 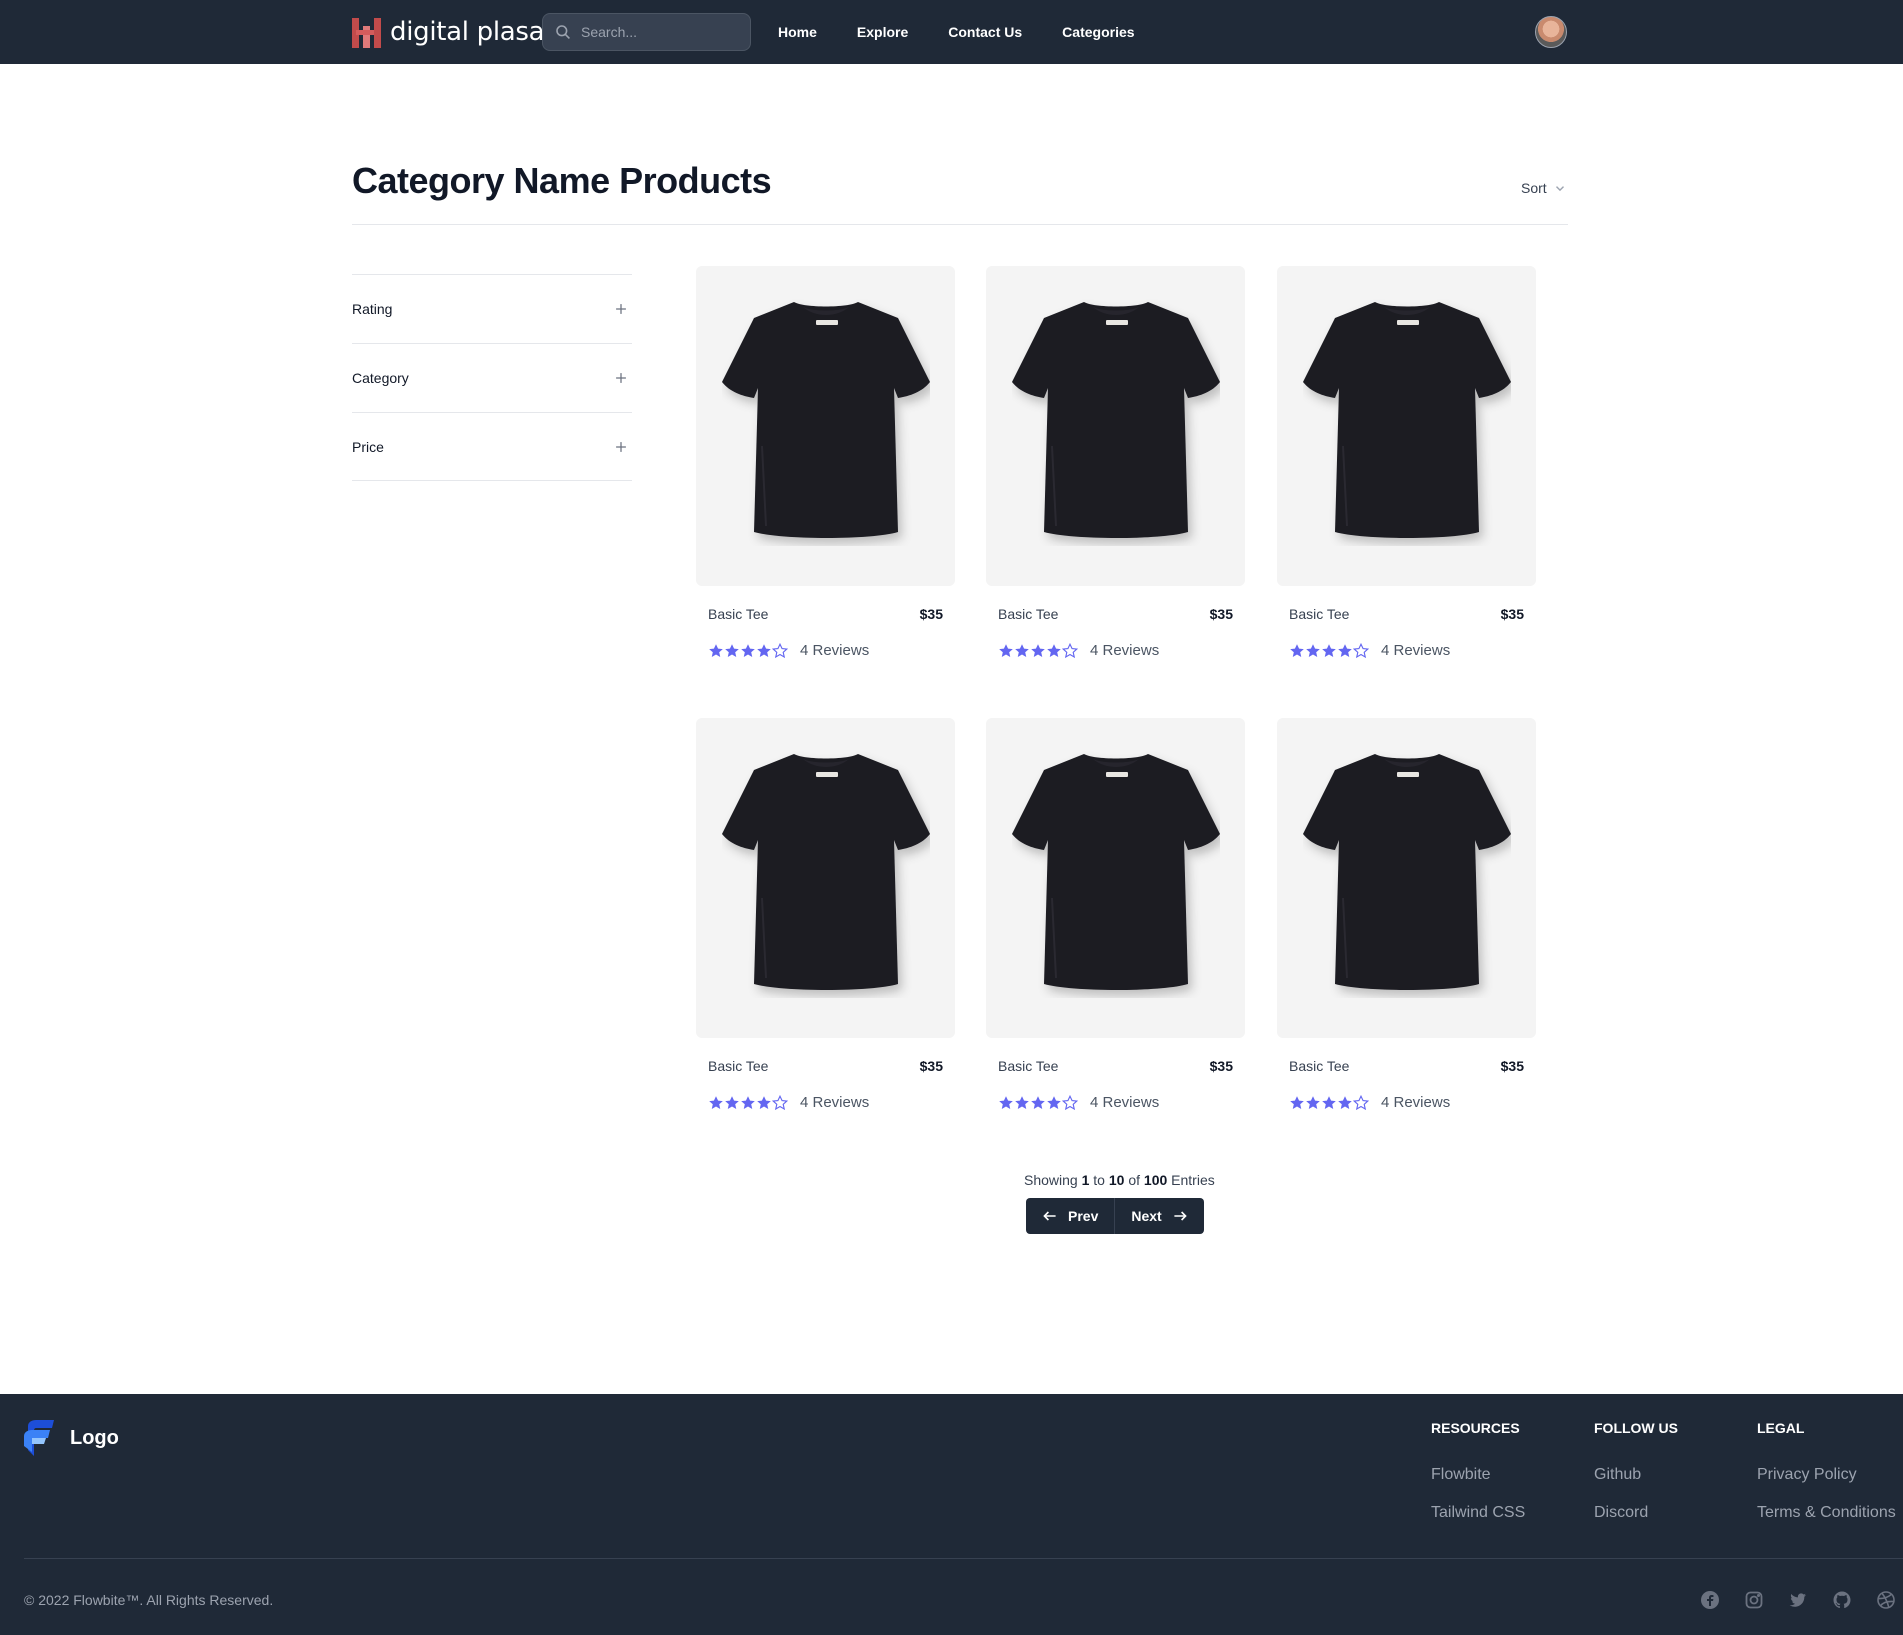 I want to click on arrow-left-icon, so click(x=1049, y=1216).